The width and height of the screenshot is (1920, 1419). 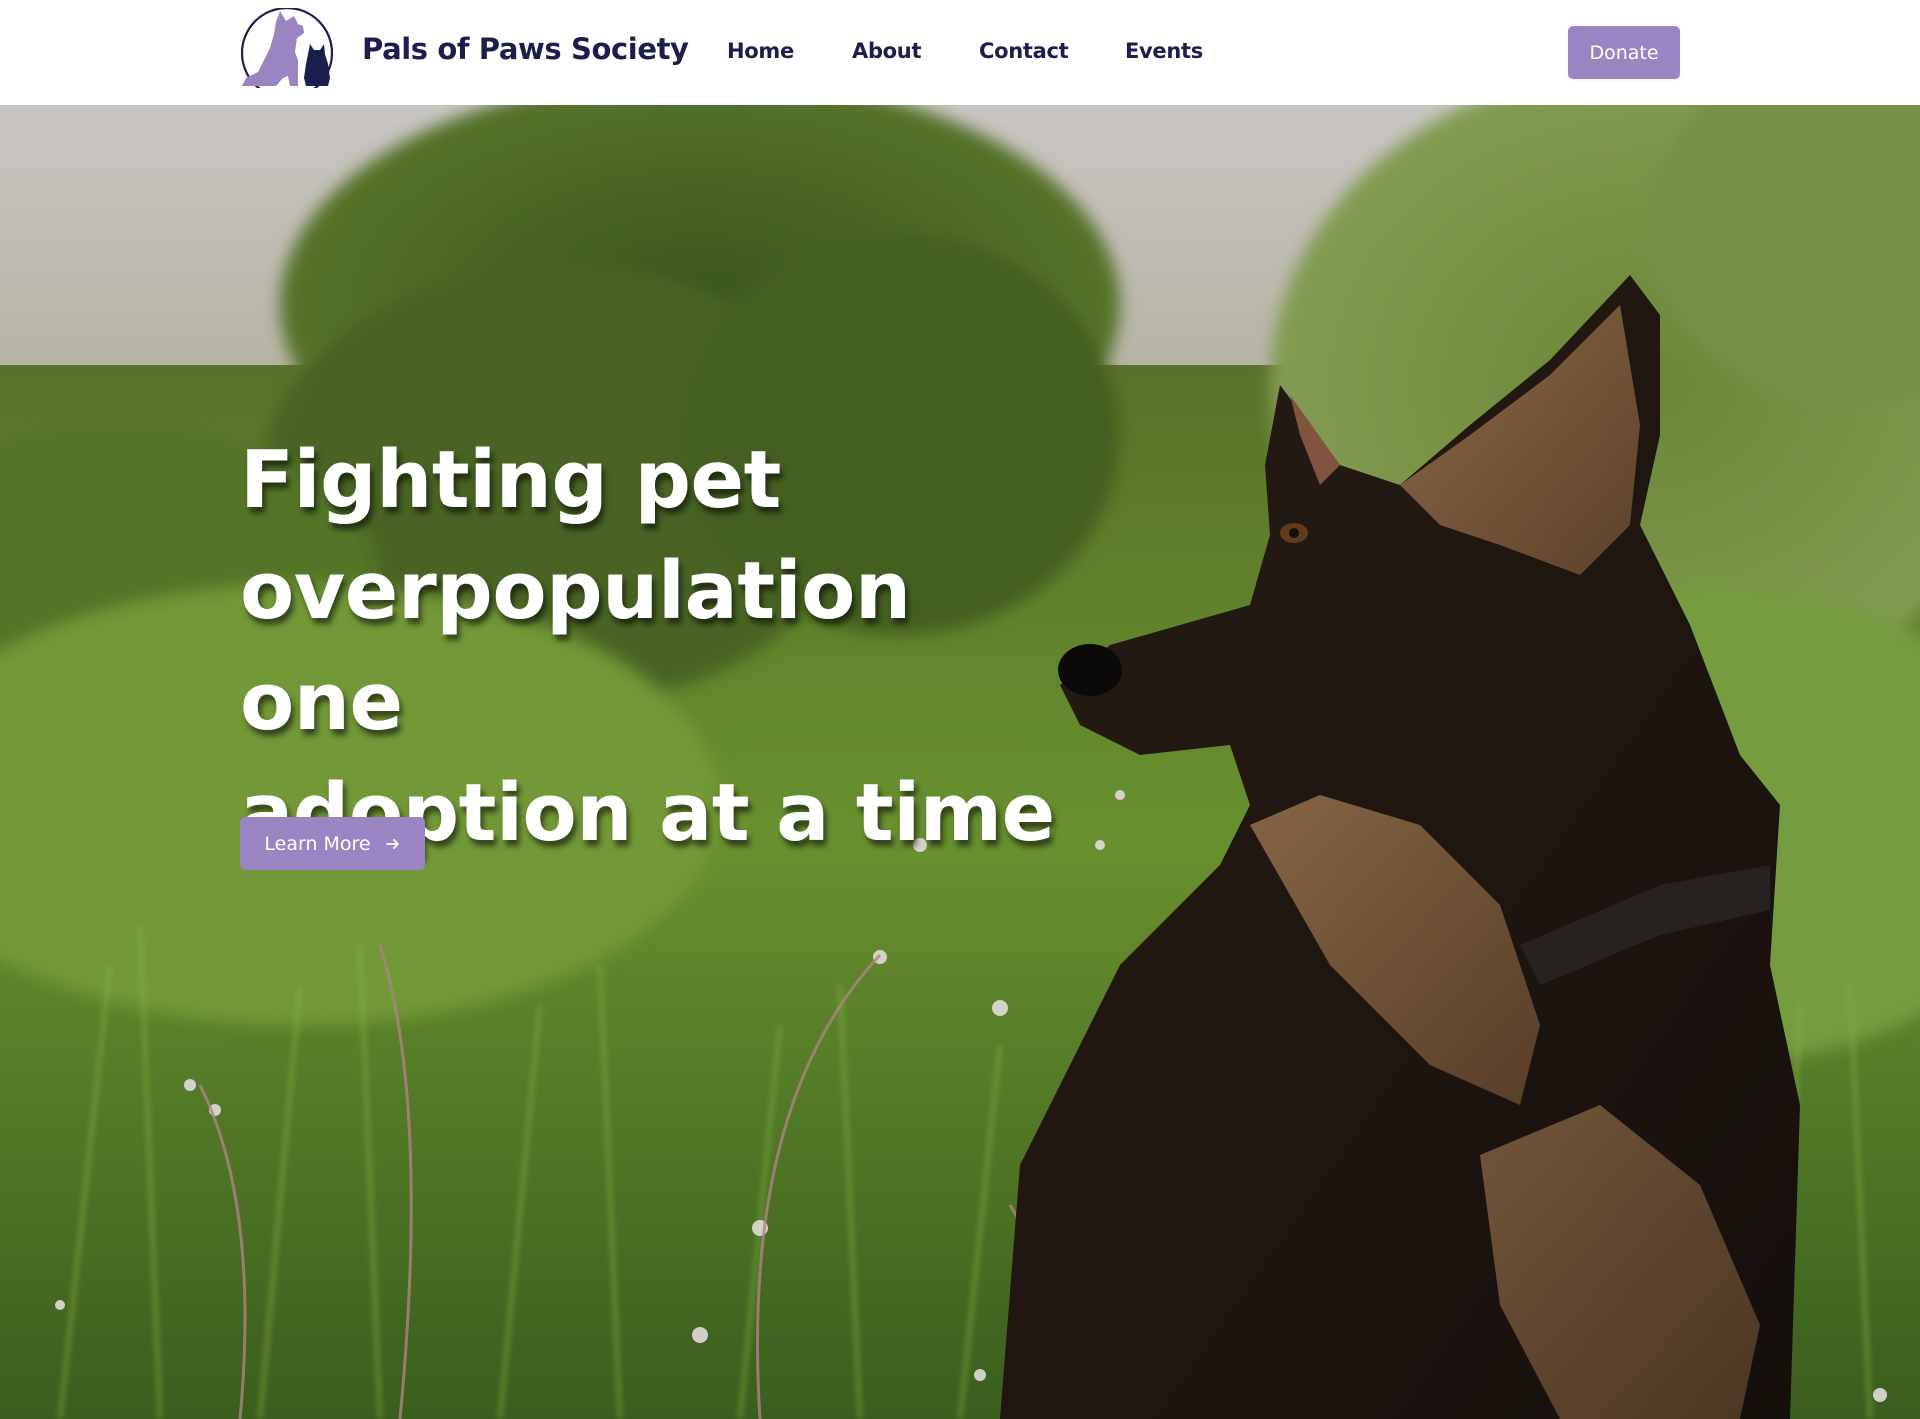 What do you see at coordinates (287, 48) in the screenshot?
I see `logo-icon` at bounding box center [287, 48].